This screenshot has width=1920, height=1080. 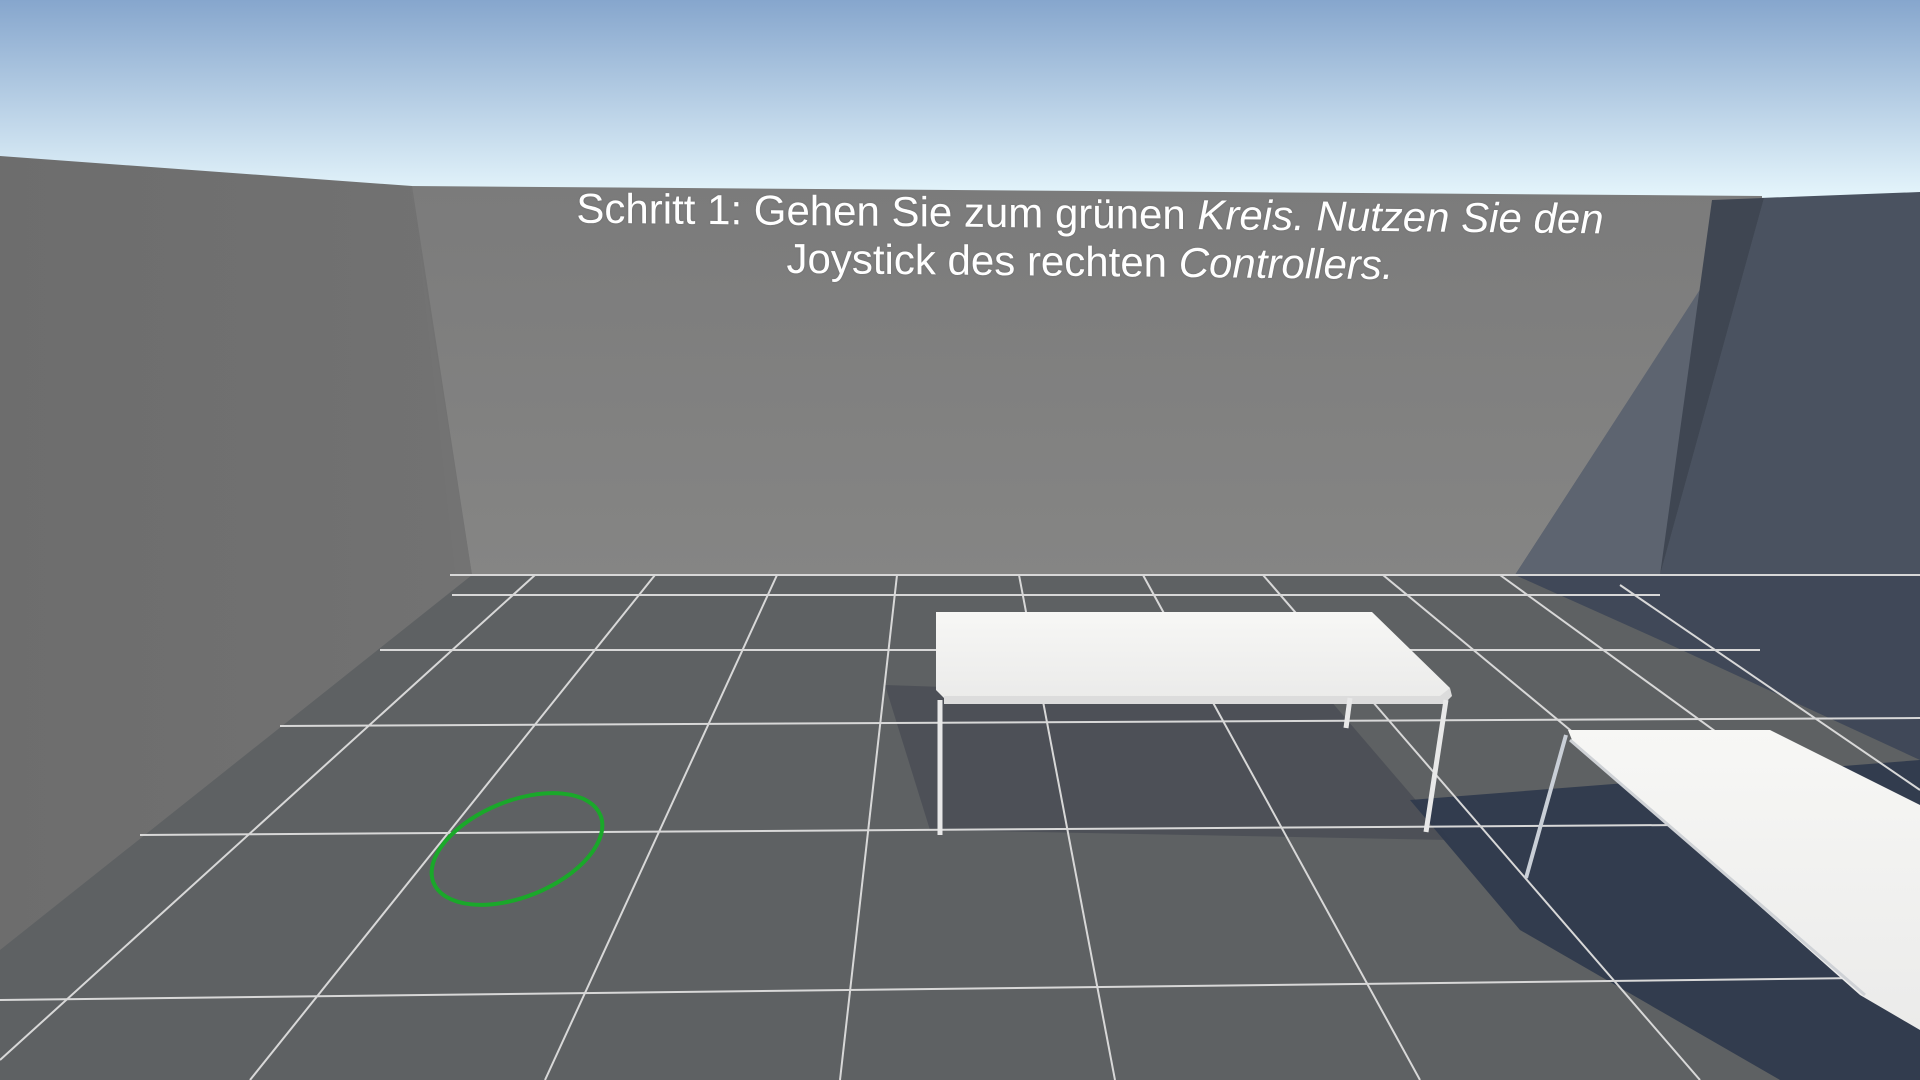 I want to click on instruction-line-2-regular: Joystick des rechten, so click(x=977, y=260).